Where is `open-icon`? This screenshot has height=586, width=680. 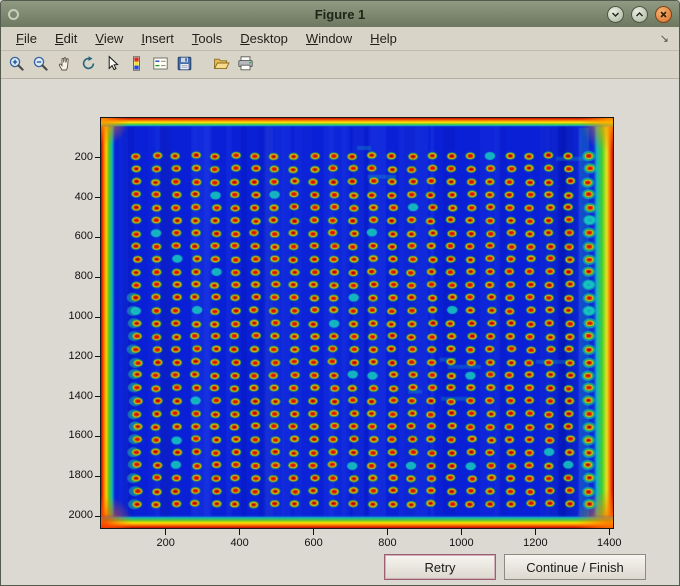 open-icon is located at coordinates (221, 65).